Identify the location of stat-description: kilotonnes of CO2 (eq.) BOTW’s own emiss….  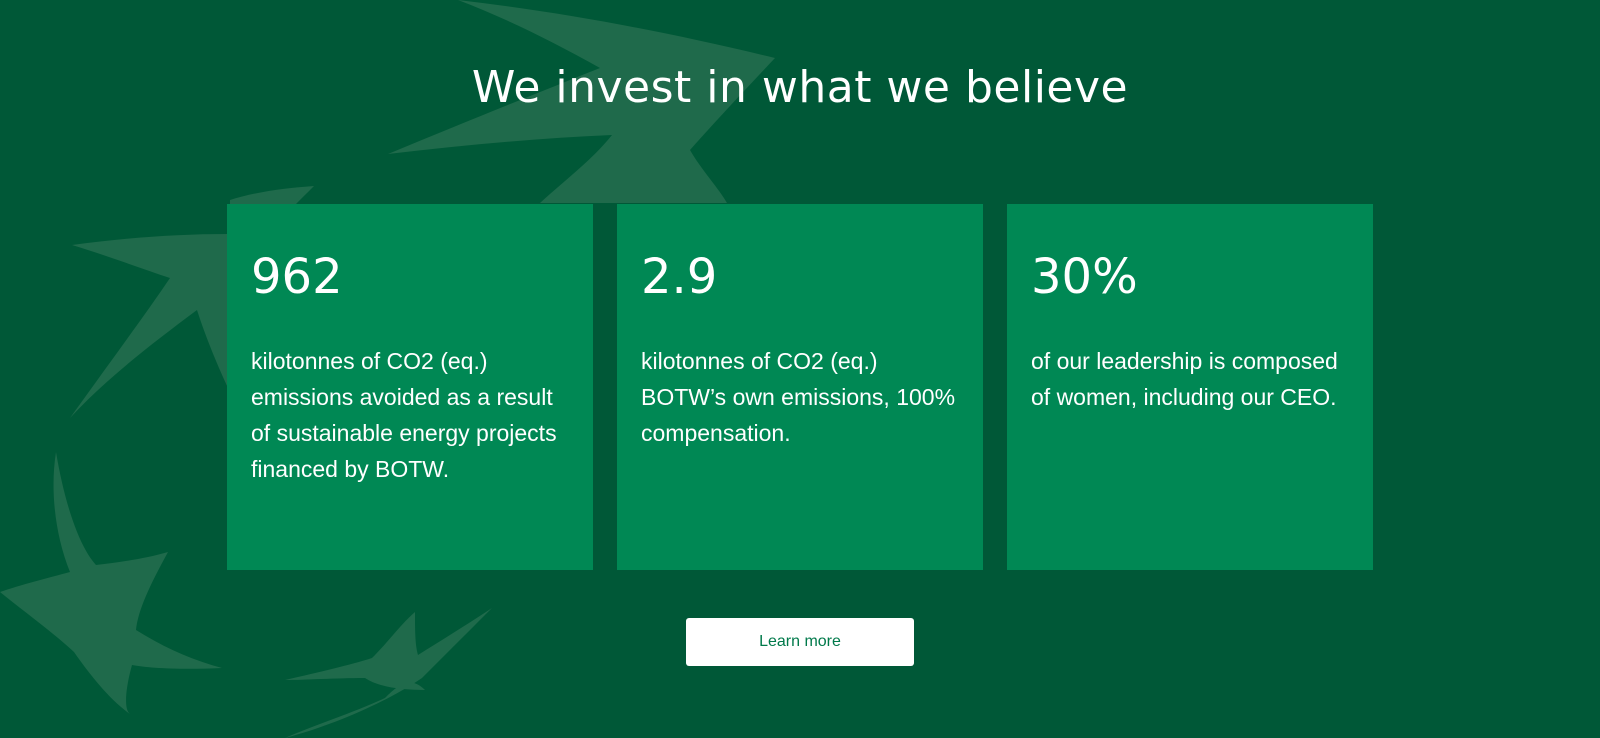
(798, 396).